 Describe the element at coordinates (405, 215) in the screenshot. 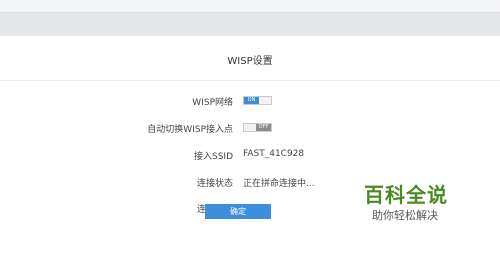

I see `watermark-sub: 助你轻松解决` at that location.